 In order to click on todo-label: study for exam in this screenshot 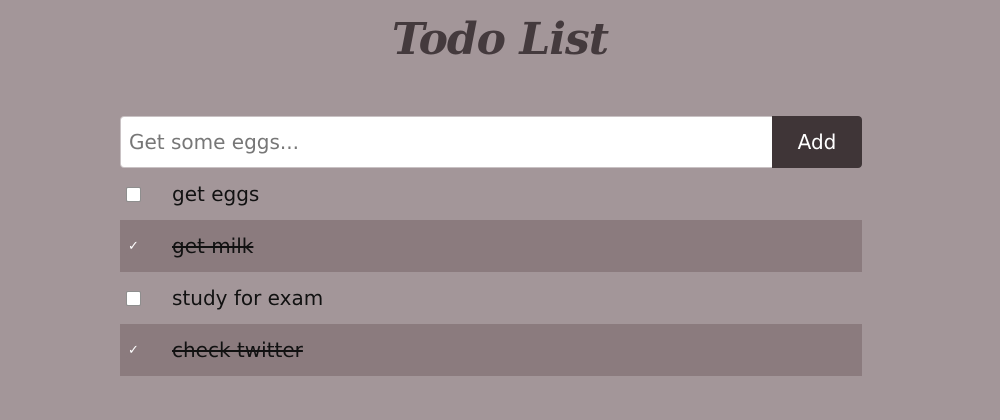, I will do `click(248, 298)`.